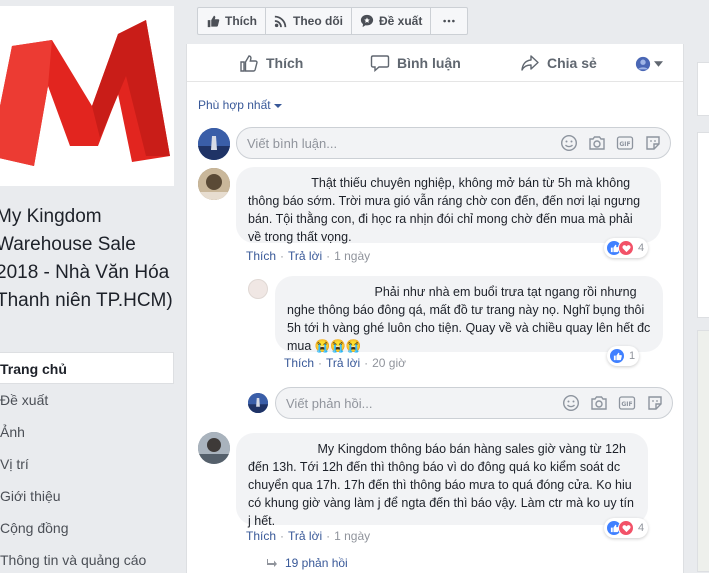  I want to click on reply-reactions: 1, so click(623, 356).